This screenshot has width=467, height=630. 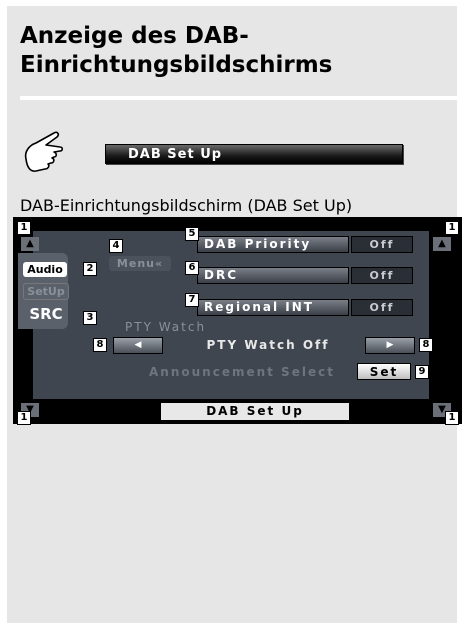 I want to click on callout-5: 5, so click(x=192, y=234).